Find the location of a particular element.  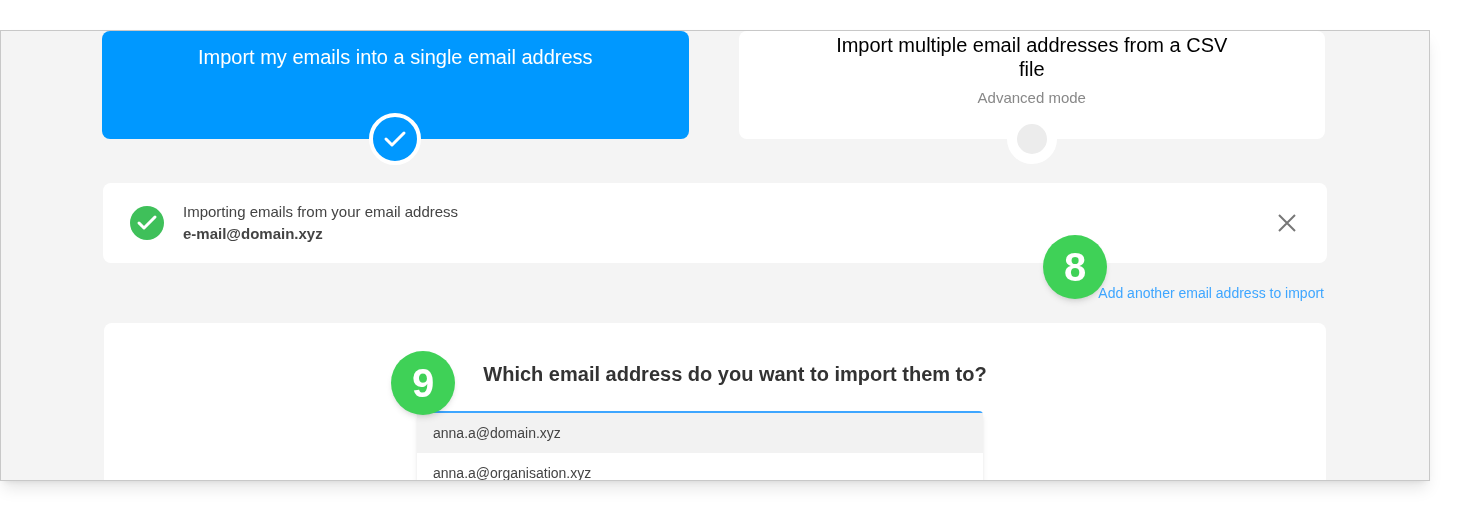

notice-email: e-mail@domain.xyz is located at coordinates (253, 234).